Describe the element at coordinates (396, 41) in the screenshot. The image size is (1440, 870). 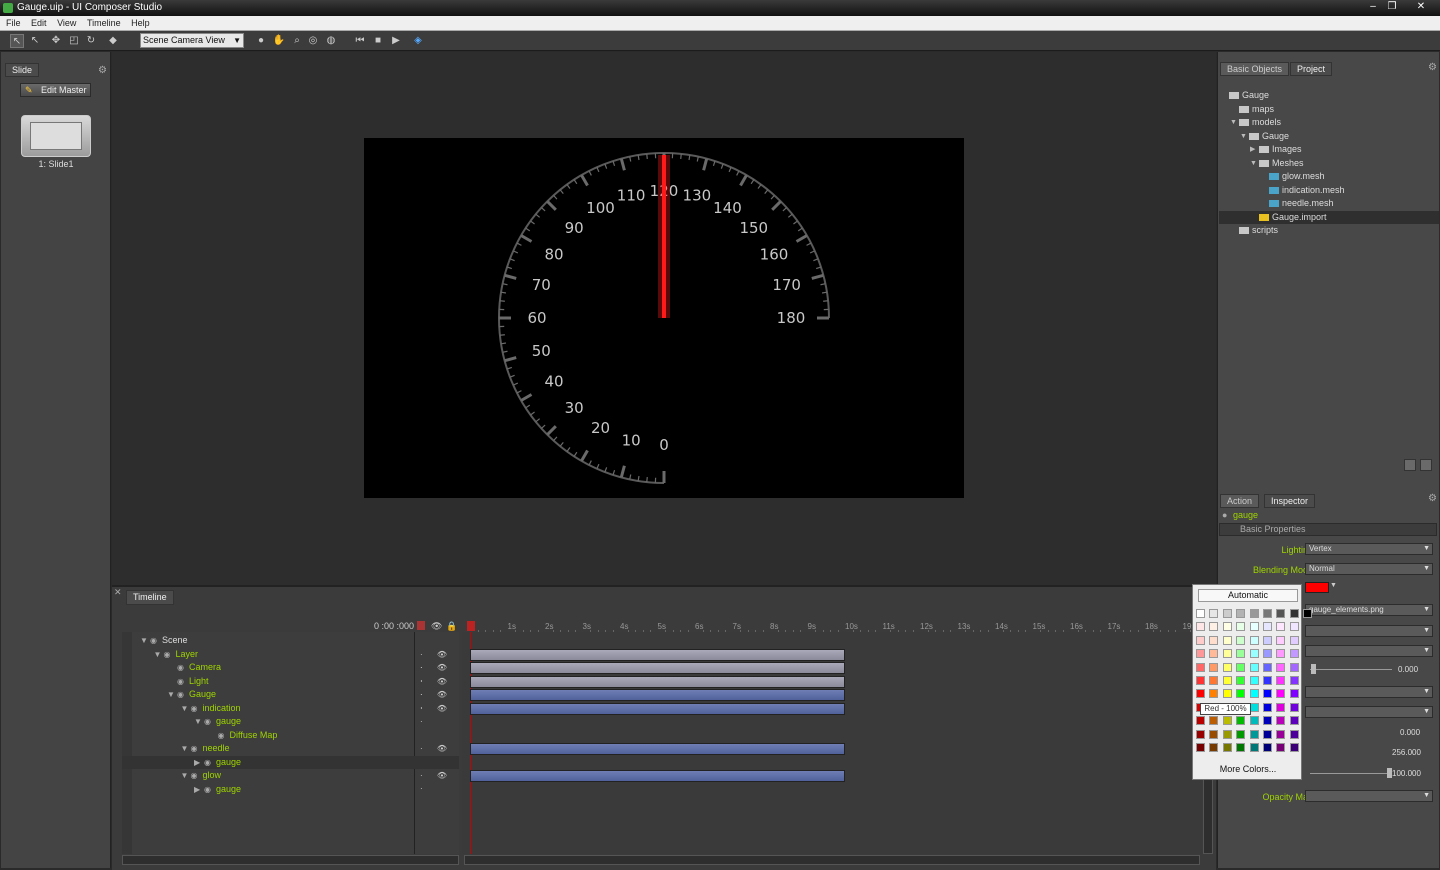
I see `play-icon: ▶` at that location.